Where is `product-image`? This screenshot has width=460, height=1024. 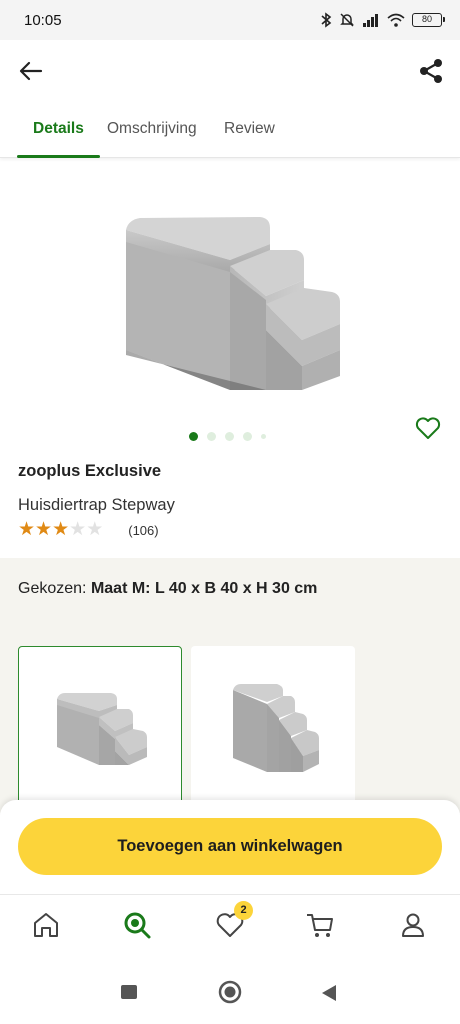 product-image is located at coordinates (235, 300).